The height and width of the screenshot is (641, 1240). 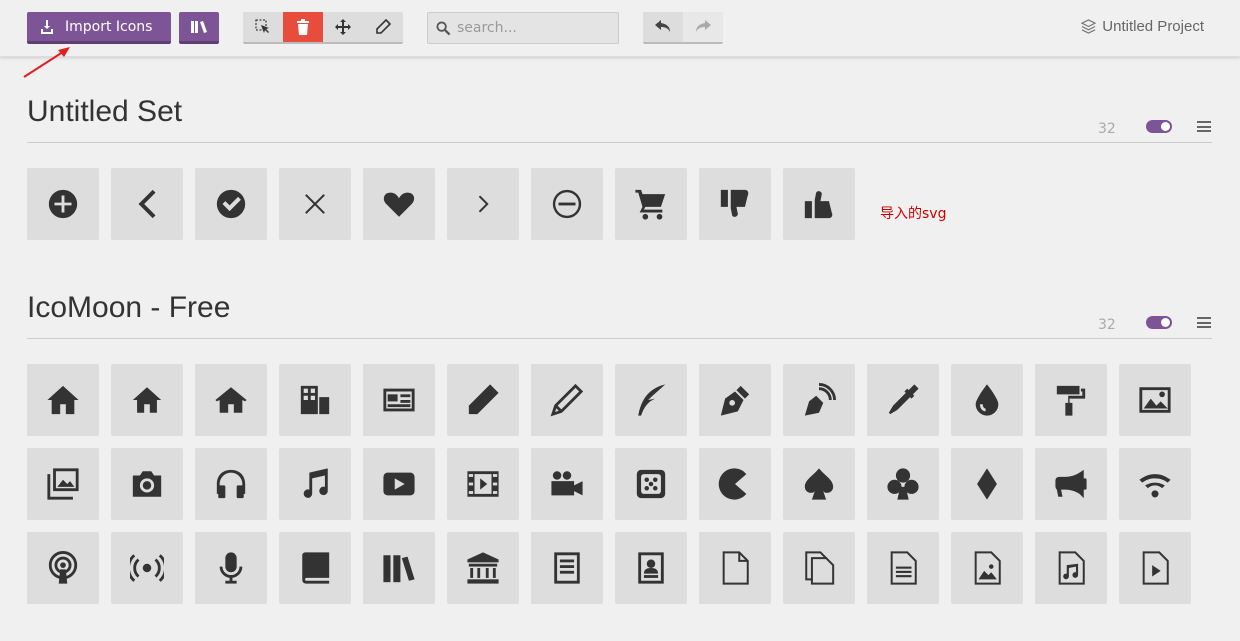 I want to click on chevron-left-icon, so click(x=147, y=204).